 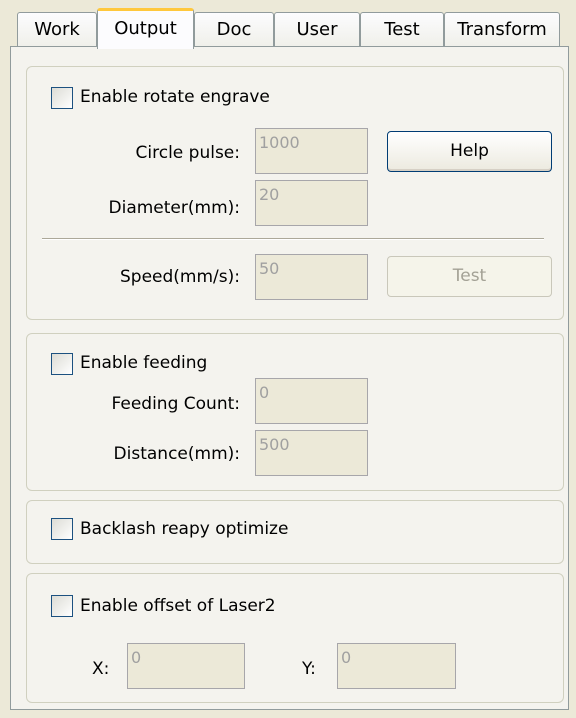 What do you see at coordinates (62, 529) in the screenshot?
I see `backlash-checkbox` at bounding box center [62, 529].